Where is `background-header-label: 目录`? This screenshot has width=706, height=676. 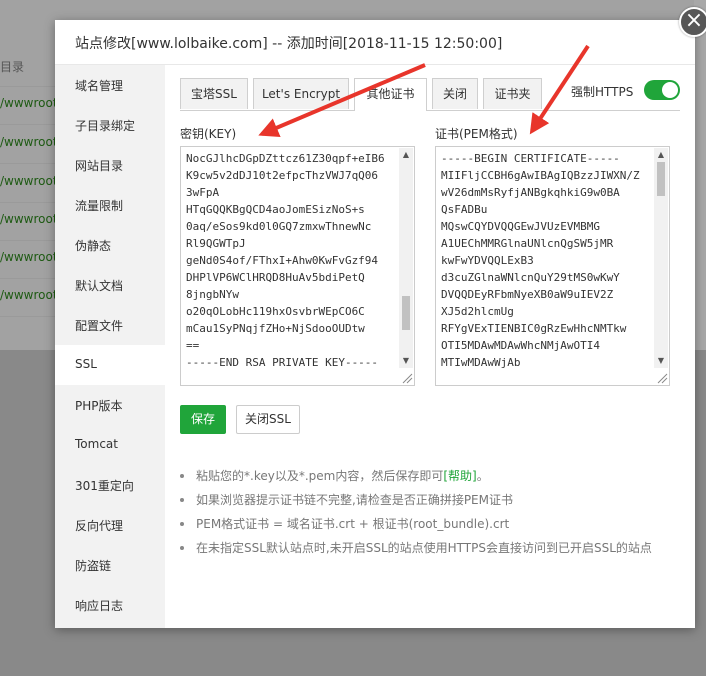 background-header-label: 目录 is located at coordinates (12, 67).